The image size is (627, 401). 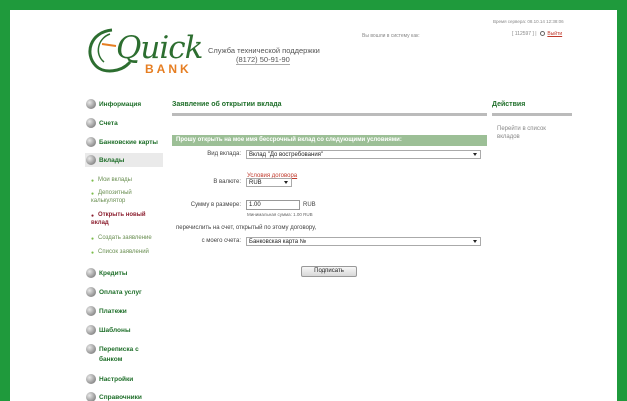 I want to click on sub-item-open-new: ● Открыть новый, so click(x=118, y=215).